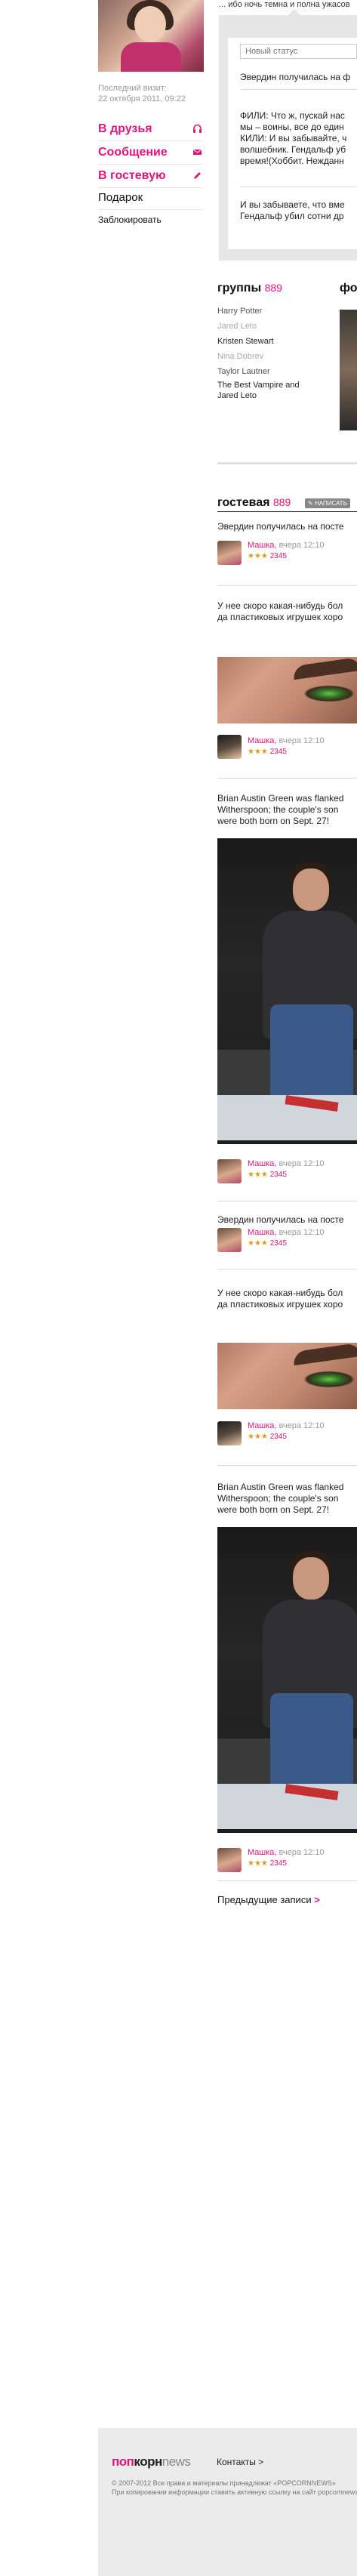 The image size is (357, 2576). Describe the element at coordinates (266, 371) in the screenshot. I see `group-item: Taylor Lautner` at that location.